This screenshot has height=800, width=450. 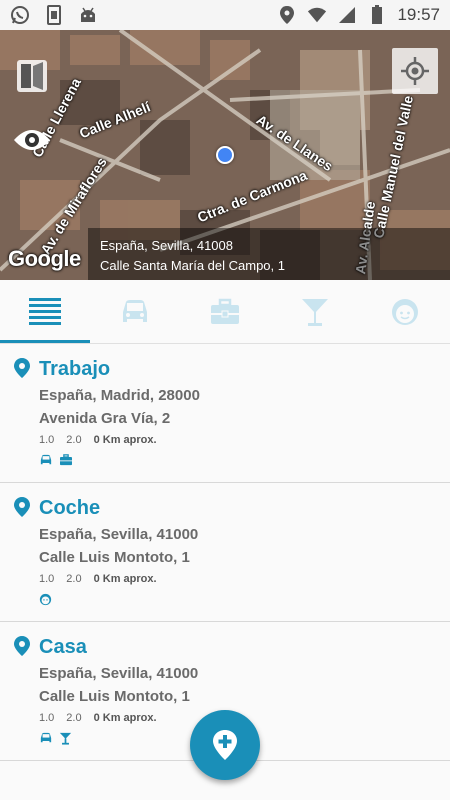 I want to click on category-tabs, so click(x=225, y=312).